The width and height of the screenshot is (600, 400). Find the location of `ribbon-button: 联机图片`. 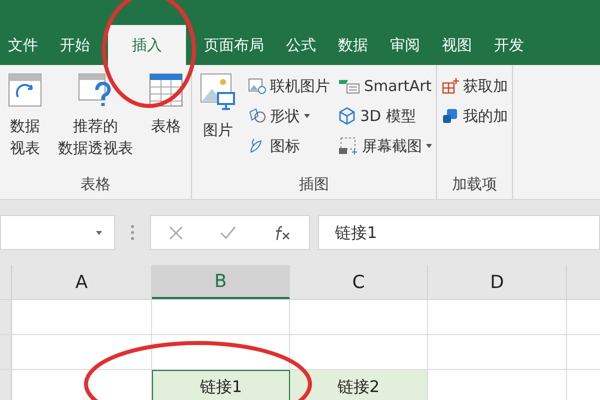

ribbon-button: 联机图片 is located at coordinates (289, 86).